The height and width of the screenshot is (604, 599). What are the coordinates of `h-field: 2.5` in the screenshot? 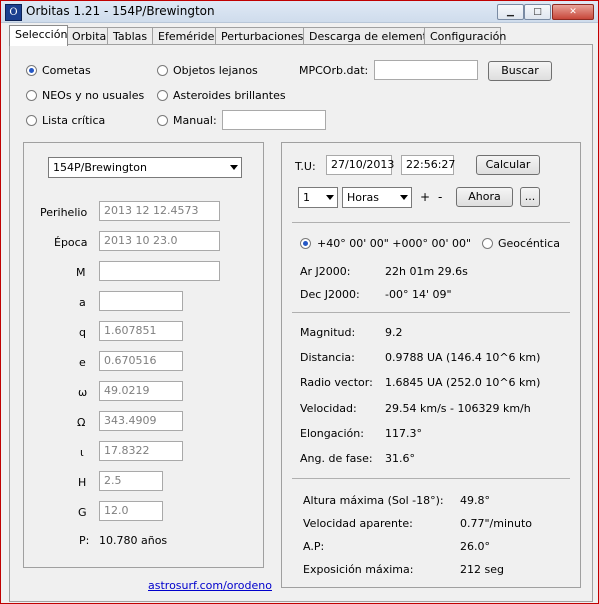 It's located at (131, 481).